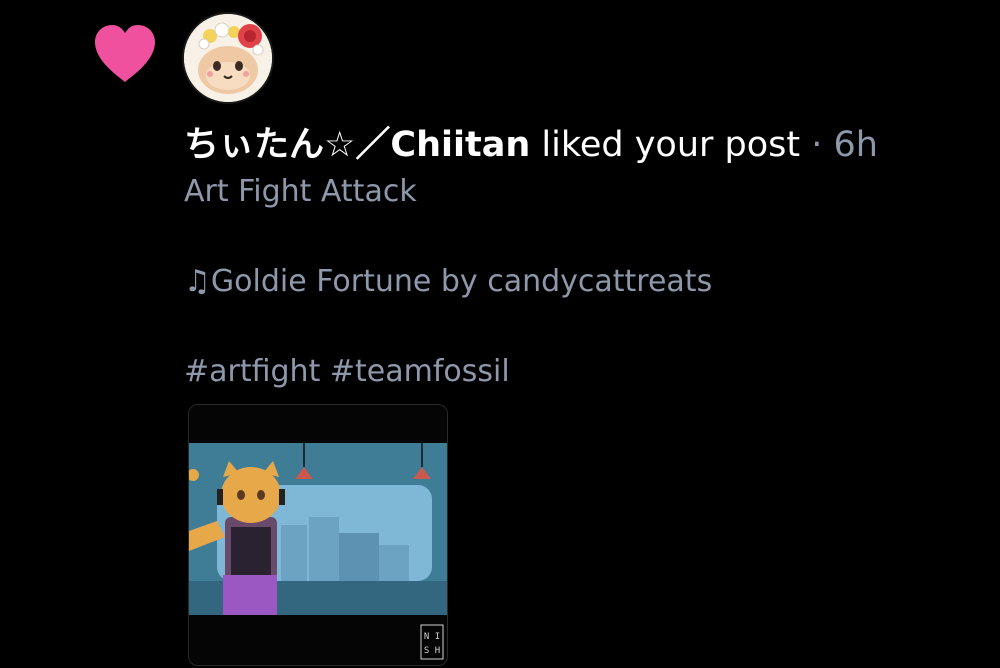 This screenshot has width=1000, height=668. What do you see at coordinates (125, 53) in the screenshot?
I see `heart-icon` at bounding box center [125, 53].